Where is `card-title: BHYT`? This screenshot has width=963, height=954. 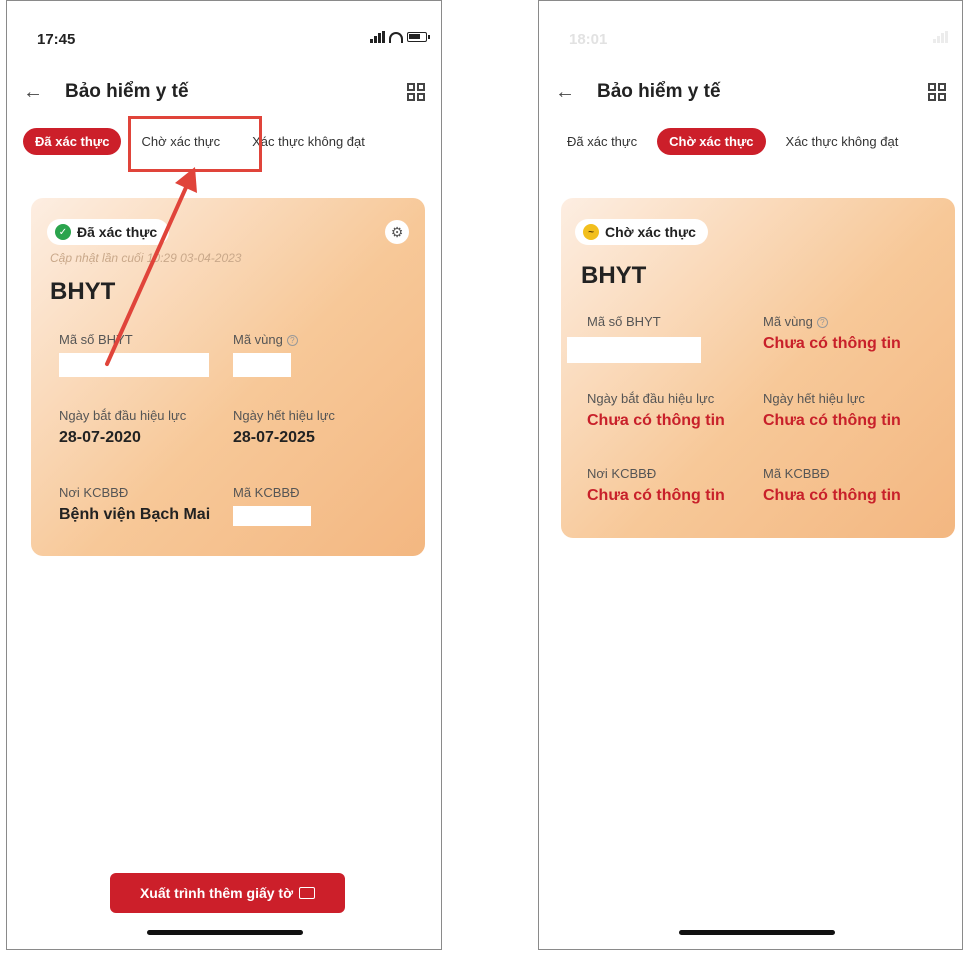 card-title: BHYT is located at coordinates (614, 275).